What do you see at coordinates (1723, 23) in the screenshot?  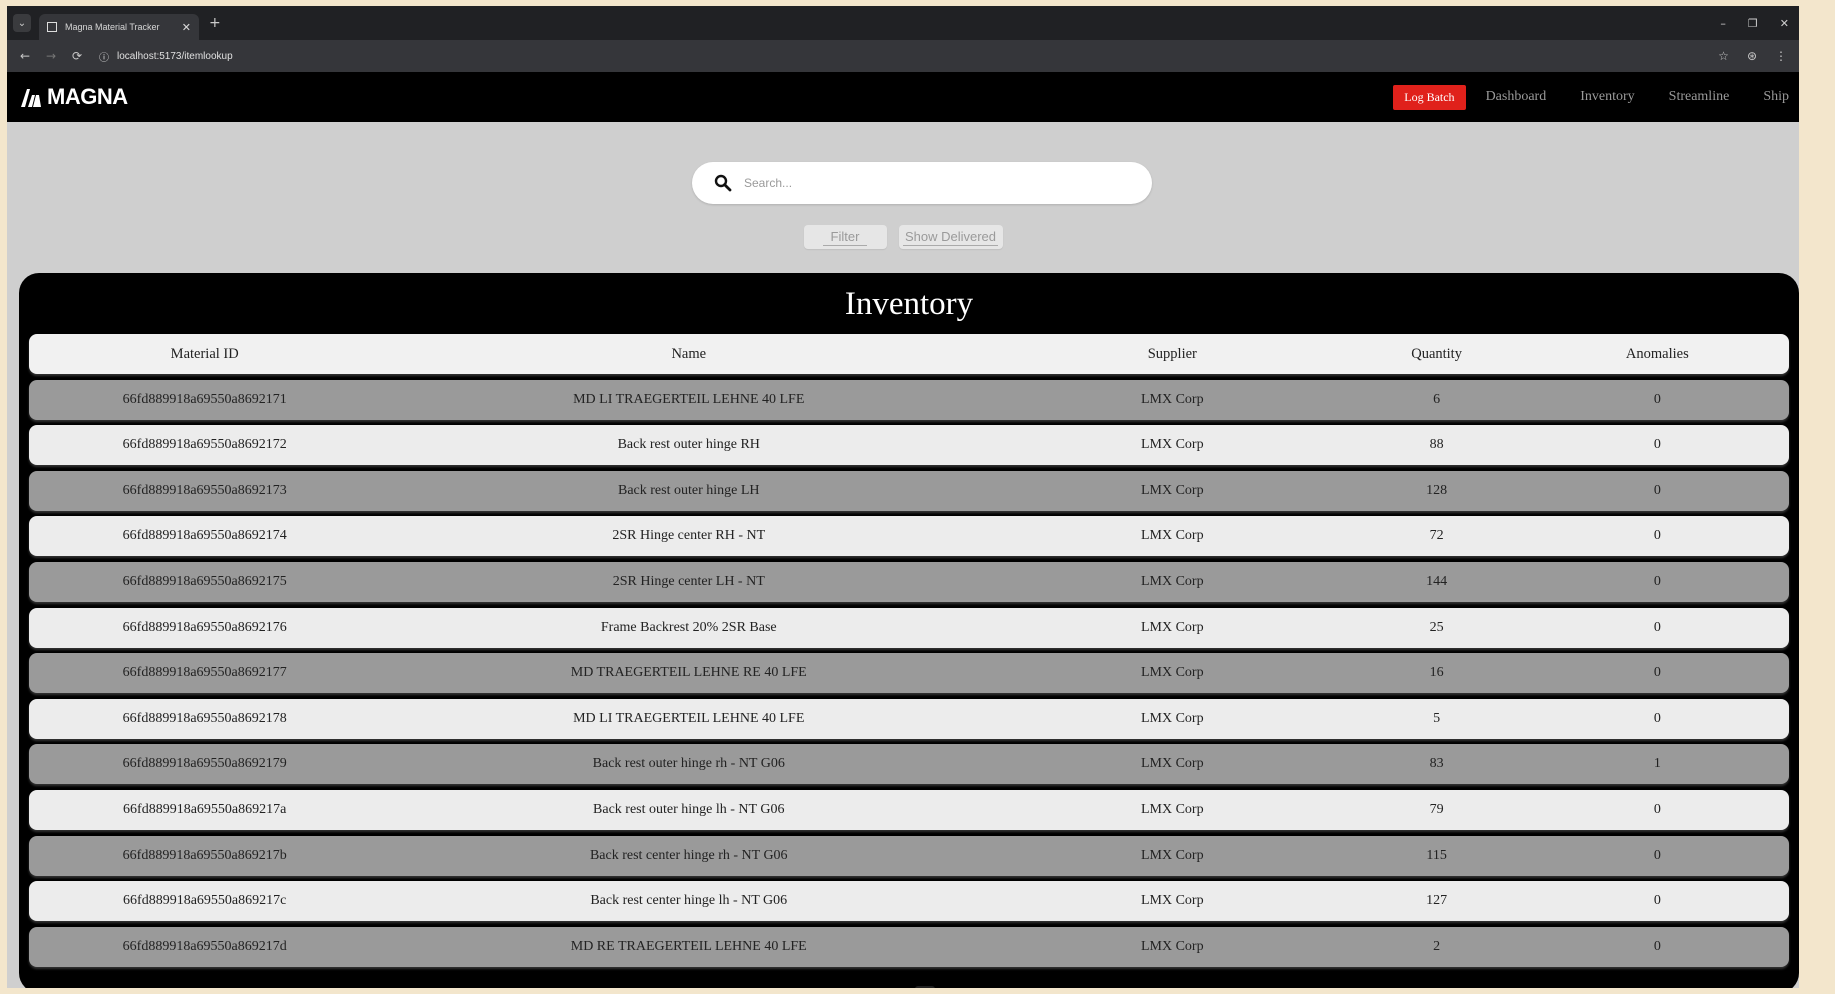 I see `minimize-icon: –` at bounding box center [1723, 23].